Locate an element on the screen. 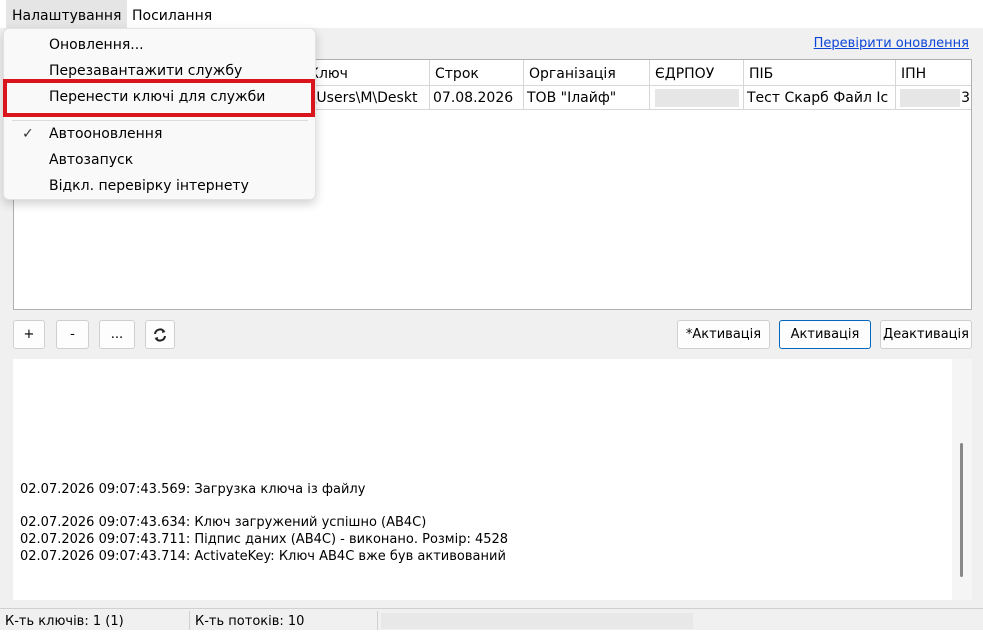  cell-ipn: 3 is located at coordinates (933, 98).